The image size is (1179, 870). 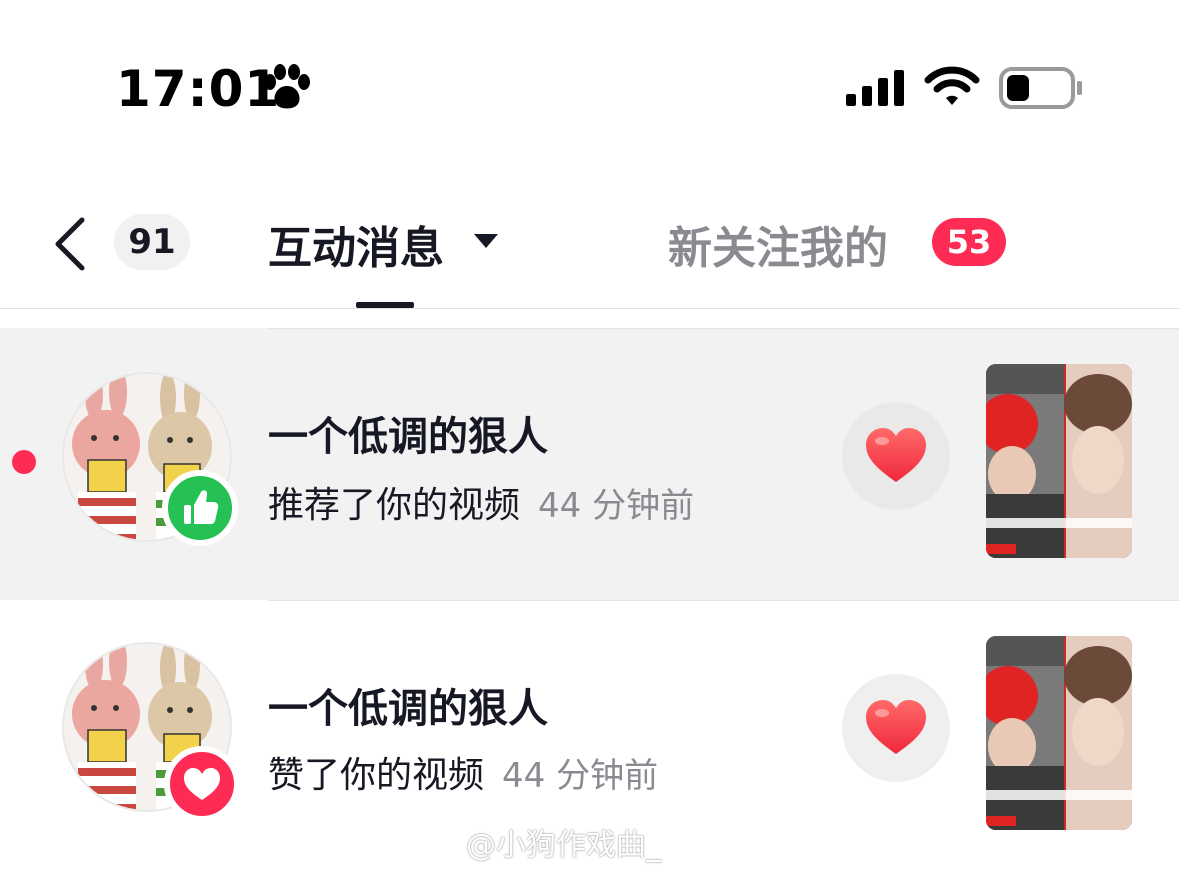 What do you see at coordinates (24, 462) in the screenshot?
I see `unread-dot` at bounding box center [24, 462].